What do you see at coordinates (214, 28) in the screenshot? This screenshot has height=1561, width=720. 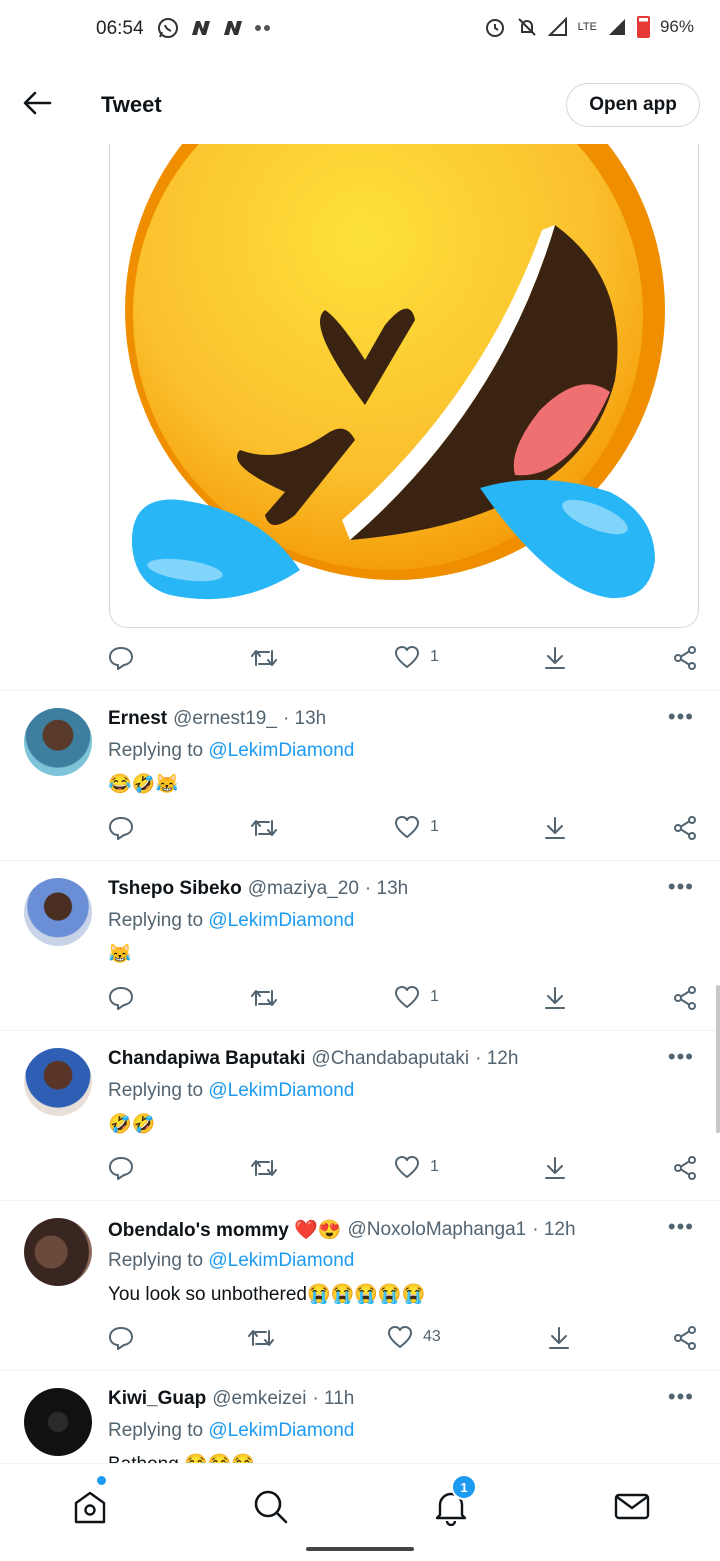 I see `status-left-icons` at bounding box center [214, 28].